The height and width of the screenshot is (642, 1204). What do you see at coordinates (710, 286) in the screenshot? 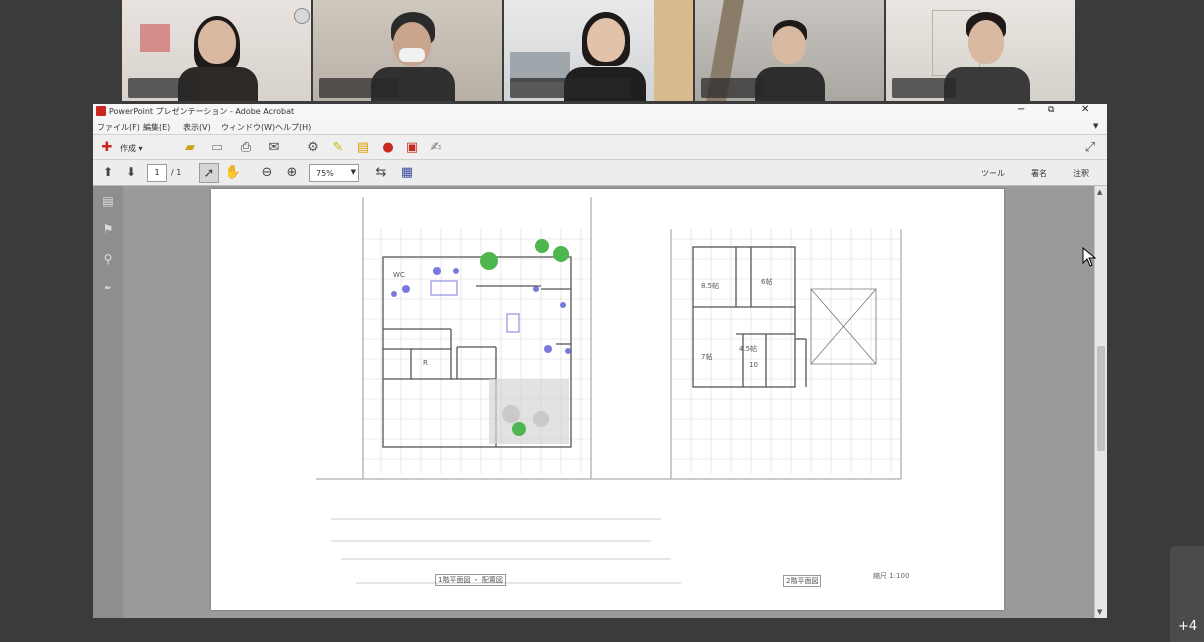
I see `room-label: 8.5帖` at bounding box center [710, 286].